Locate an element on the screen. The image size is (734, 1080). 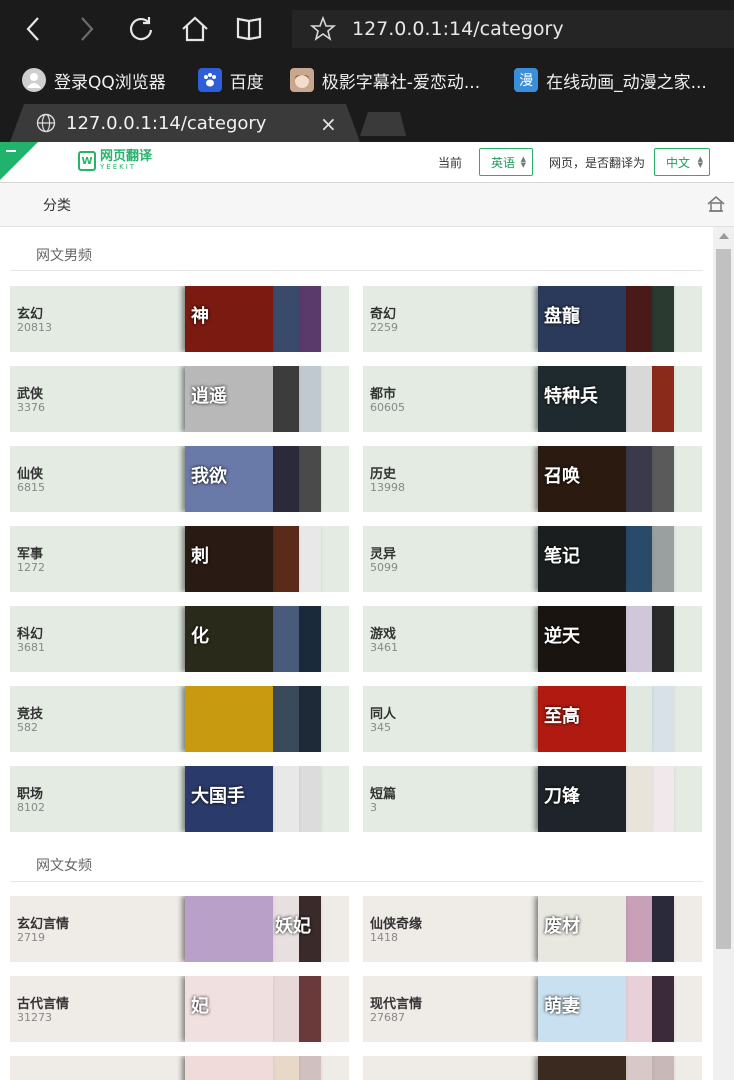
category-card: 游戏 3461 逆天 is located at coordinates (532, 639).